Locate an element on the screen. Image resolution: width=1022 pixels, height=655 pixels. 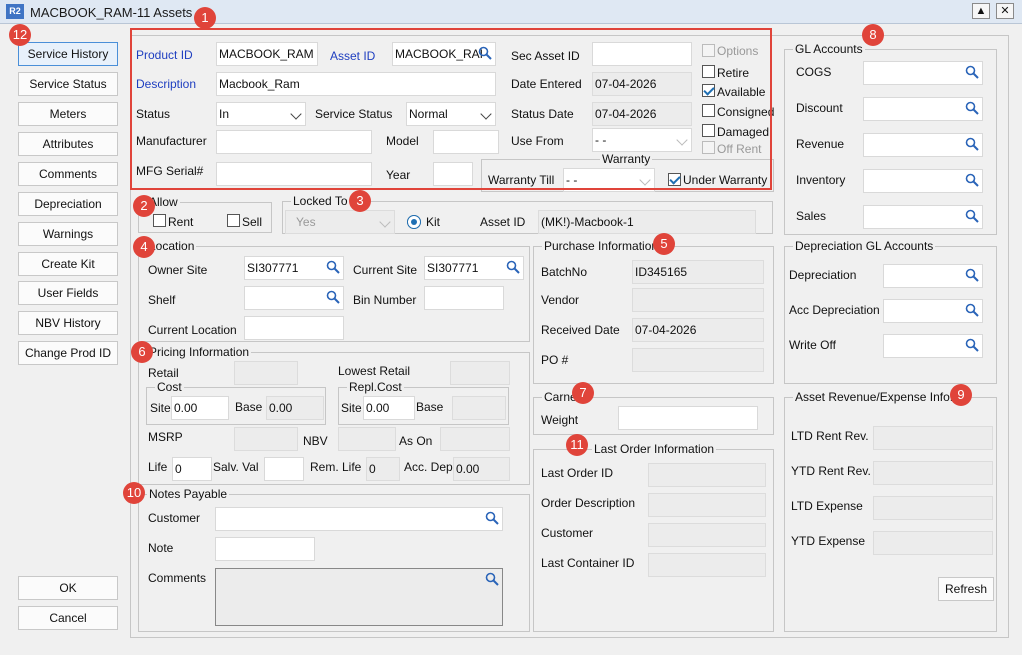
acc-dep-gl-label: Acc Depreciation is located at coordinates (834, 310).